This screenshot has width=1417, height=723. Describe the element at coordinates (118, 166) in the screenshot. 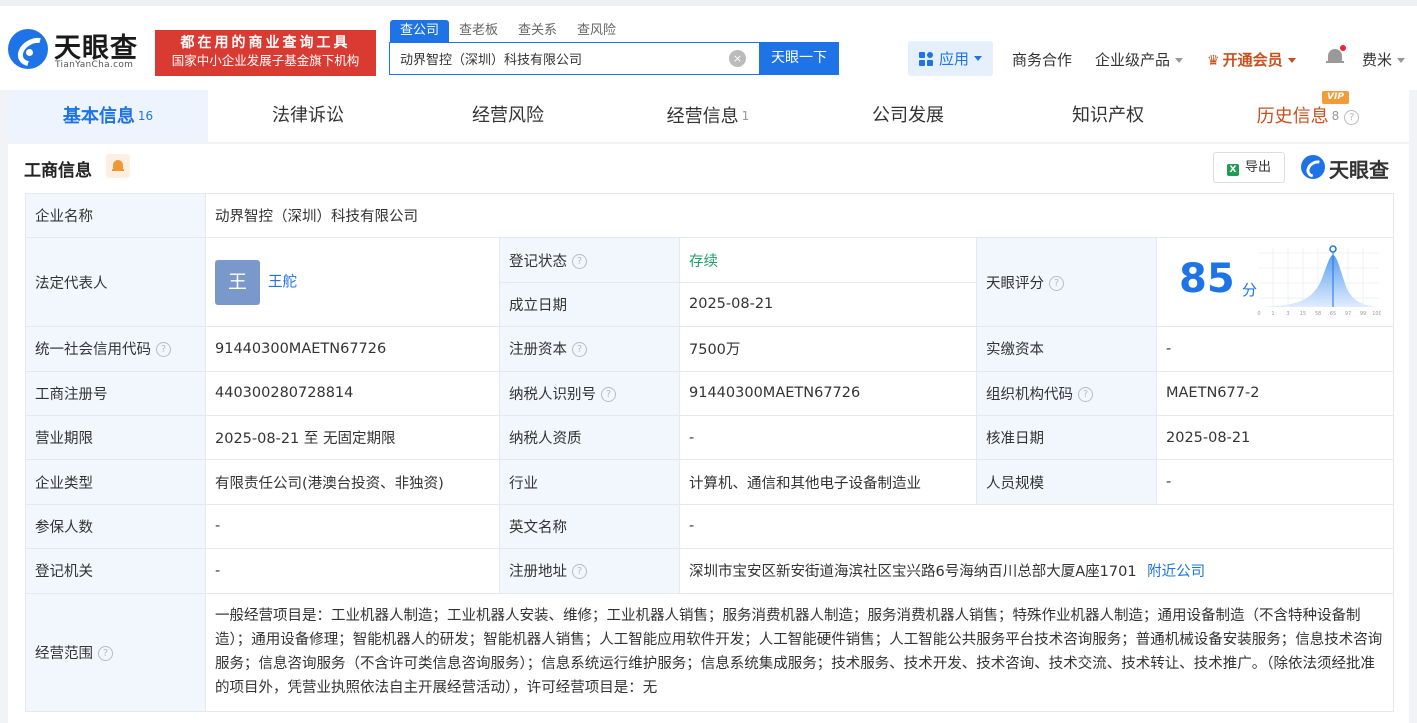

I see `monitor-bell-icon` at that location.